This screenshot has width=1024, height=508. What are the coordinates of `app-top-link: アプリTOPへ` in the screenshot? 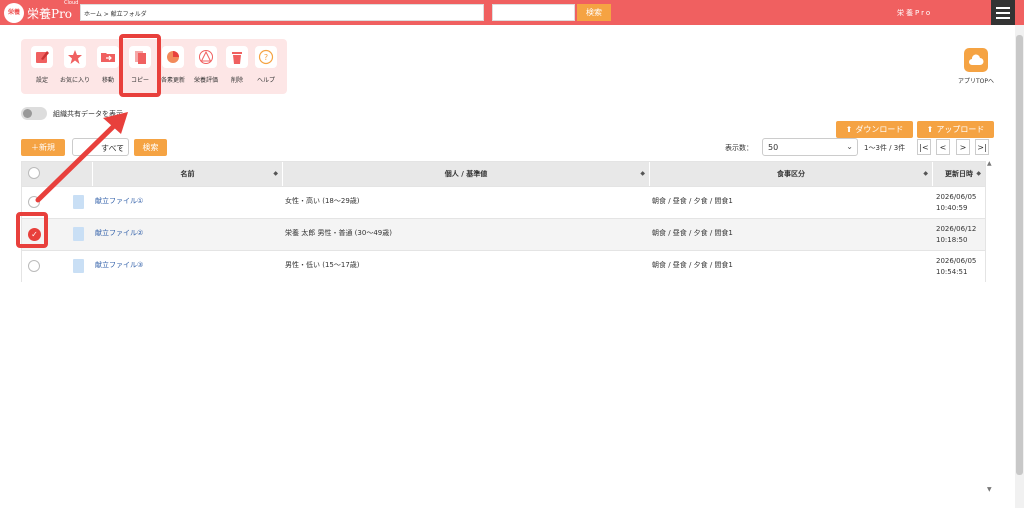 It's located at (976, 66).